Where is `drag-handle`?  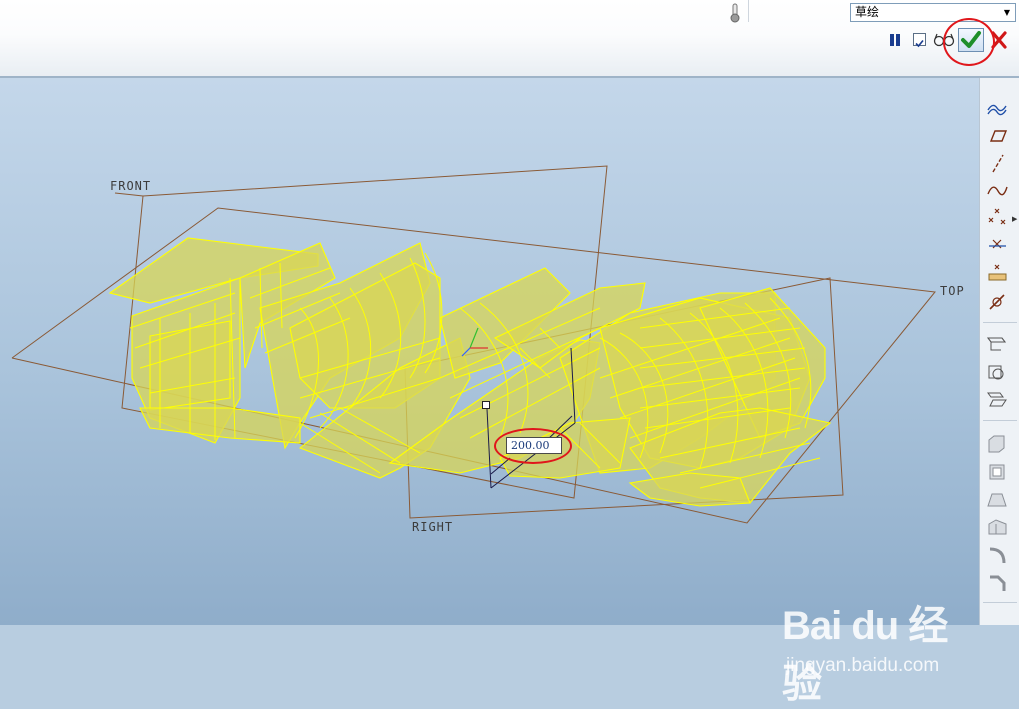 drag-handle is located at coordinates (486, 405).